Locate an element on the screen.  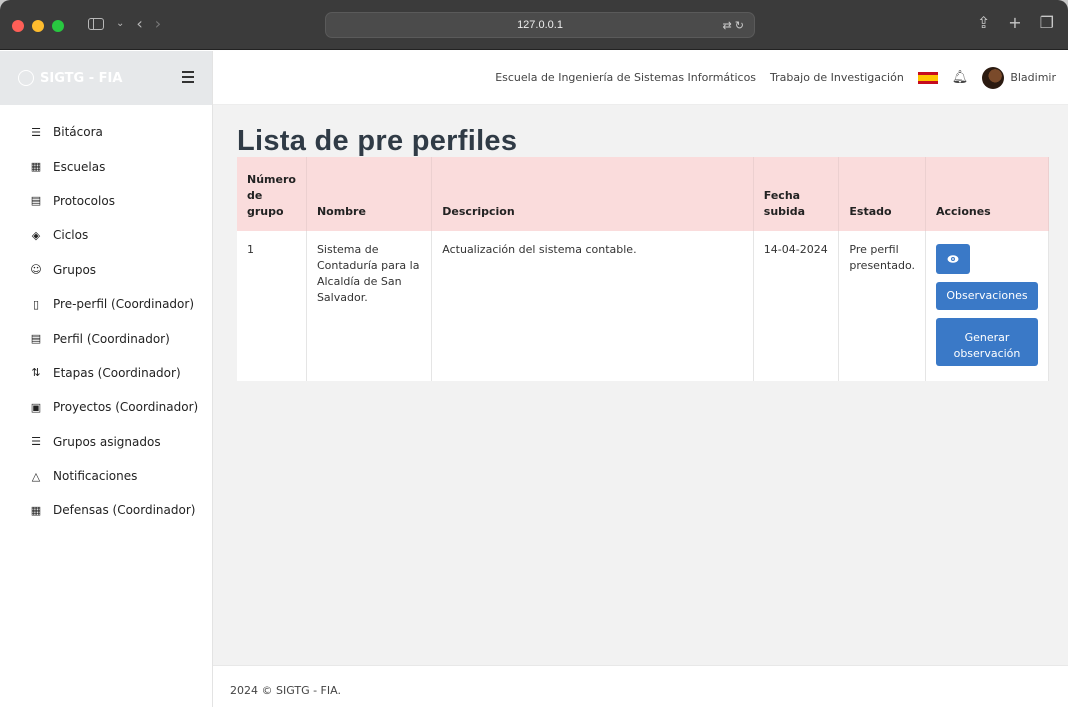
sidebar-item-label: Grupos asignados is located at coordinates (107, 441).